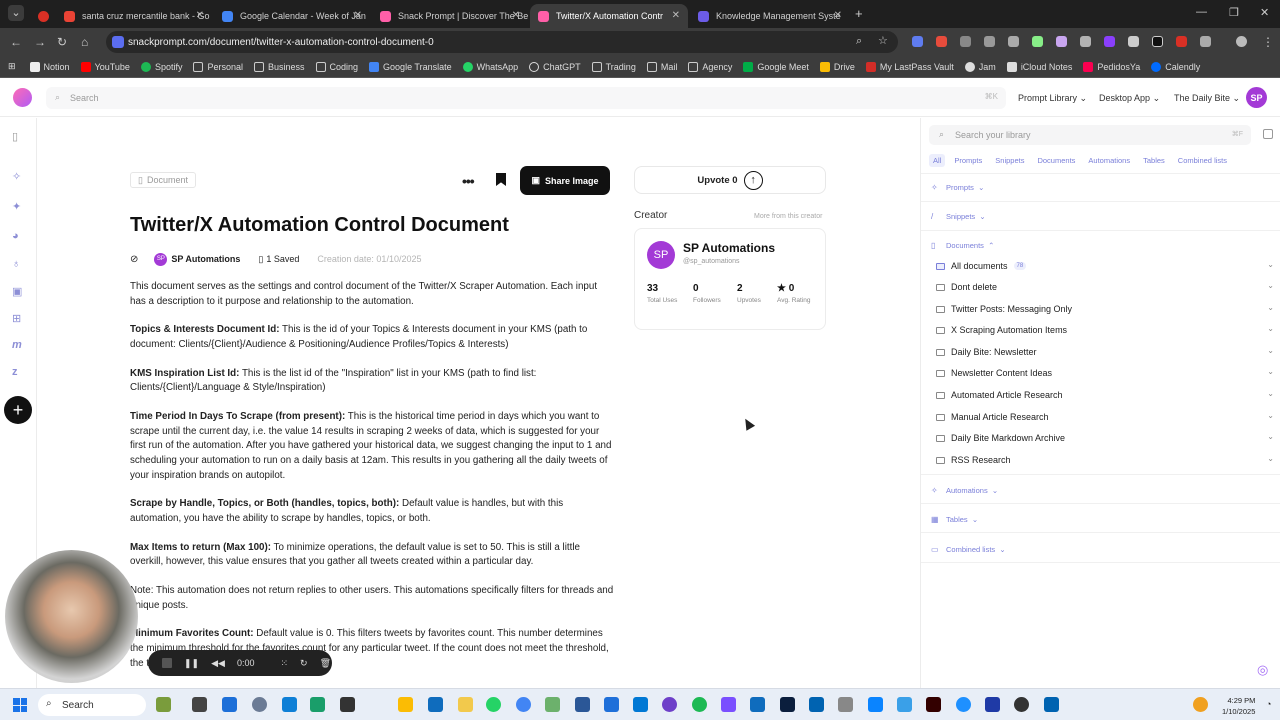 Image resolution: width=1280 pixels, height=720 pixels. Describe the element at coordinates (1111, 66) in the screenshot. I see `bookmark-pedidosya: PedidosYa` at that location.